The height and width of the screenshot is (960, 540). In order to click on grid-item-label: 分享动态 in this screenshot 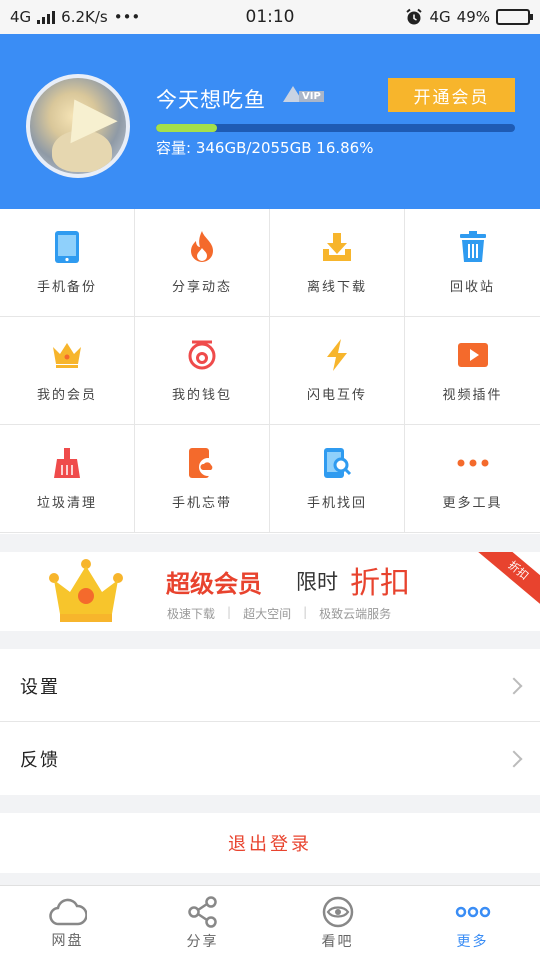, I will do `click(201, 287)`.